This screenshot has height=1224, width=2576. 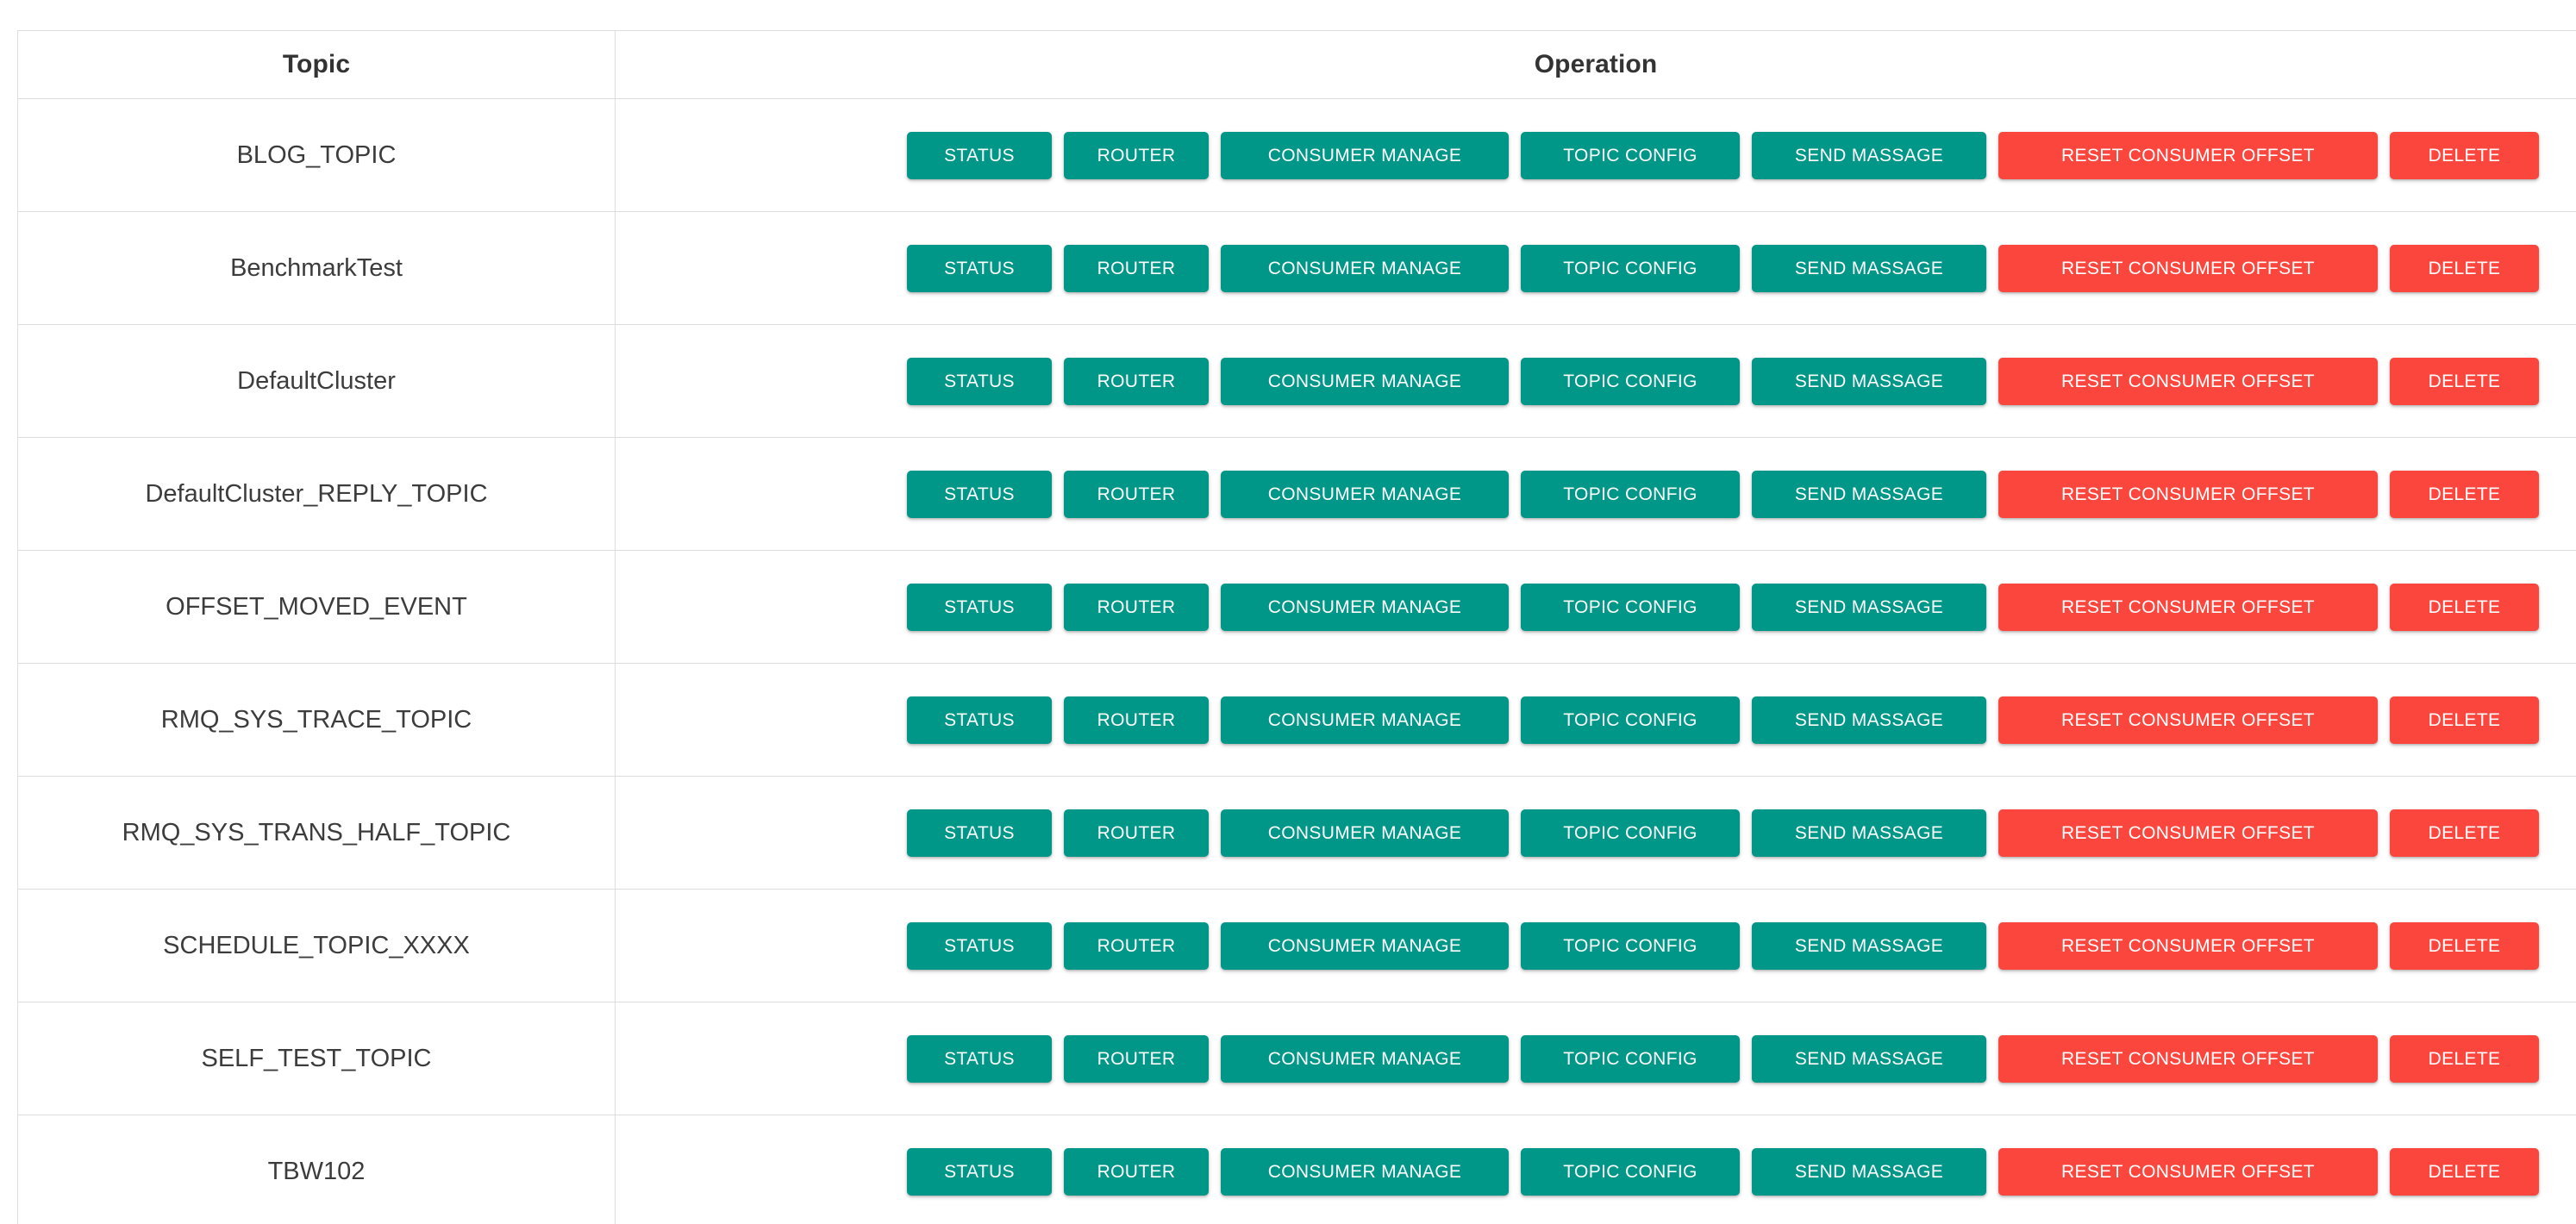 I want to click on column-header-operation: Operation, so click(x=1595, y=64).